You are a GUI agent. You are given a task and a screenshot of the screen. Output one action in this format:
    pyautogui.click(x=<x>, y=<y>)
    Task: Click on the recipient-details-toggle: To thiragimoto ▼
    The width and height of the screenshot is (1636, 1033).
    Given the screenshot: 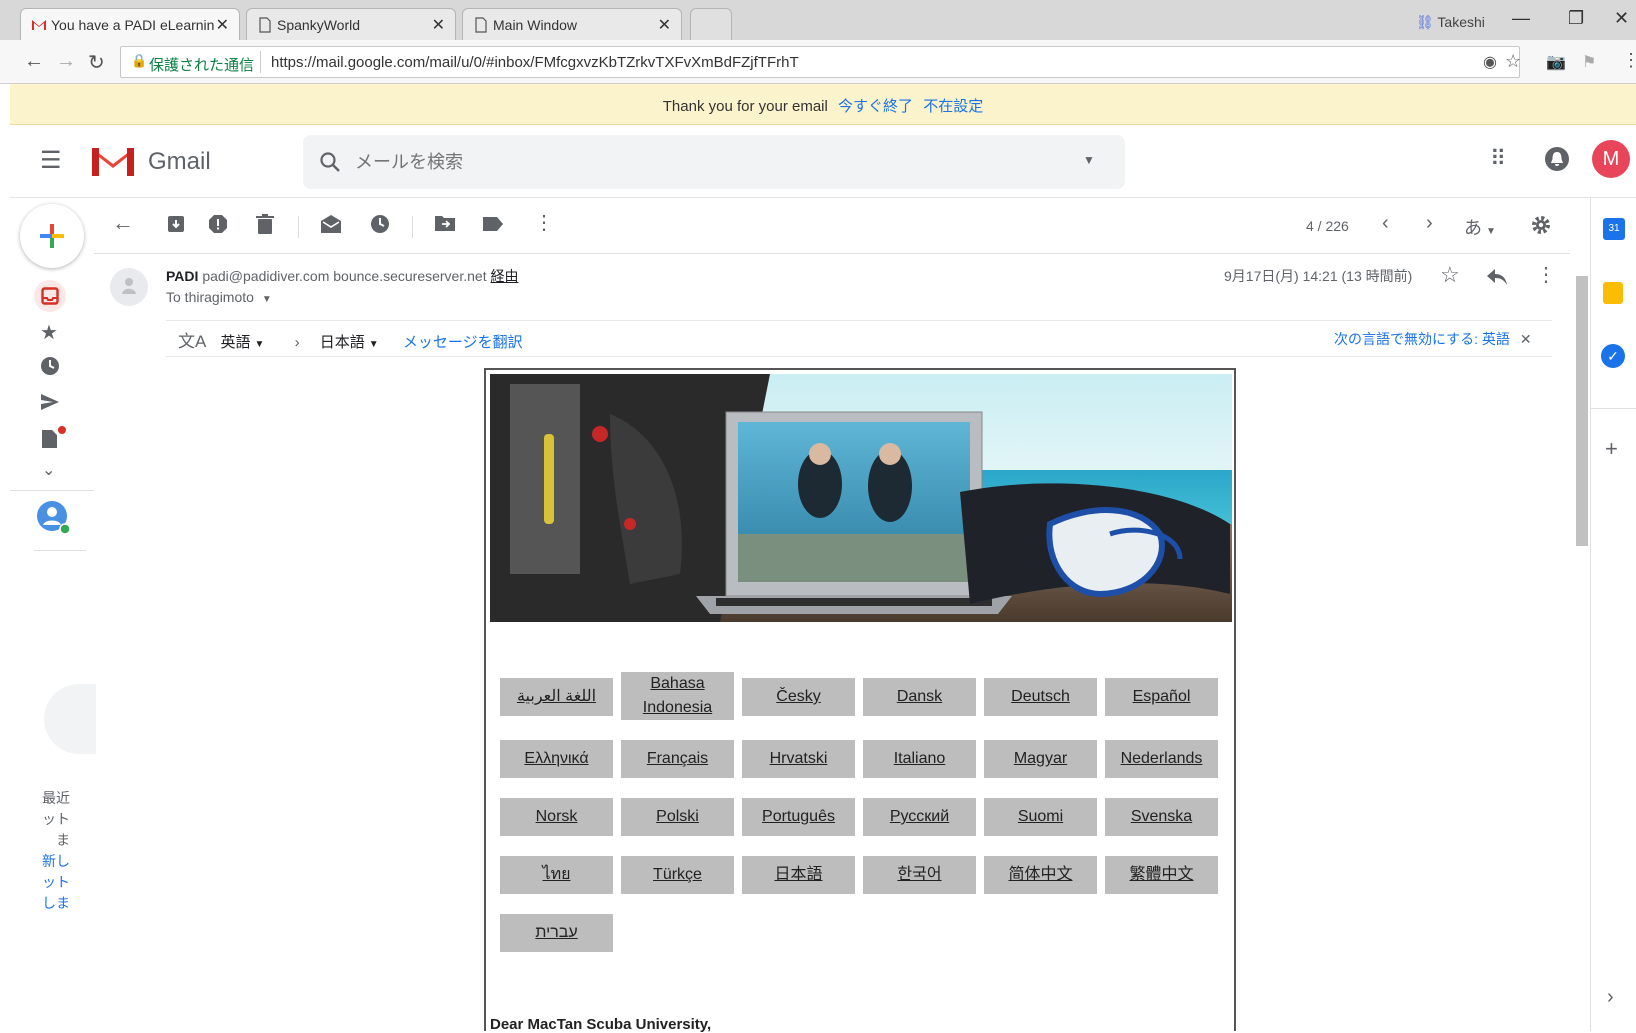 What is the action you would take?
    pyautogui.click(x=219, y=297)
    